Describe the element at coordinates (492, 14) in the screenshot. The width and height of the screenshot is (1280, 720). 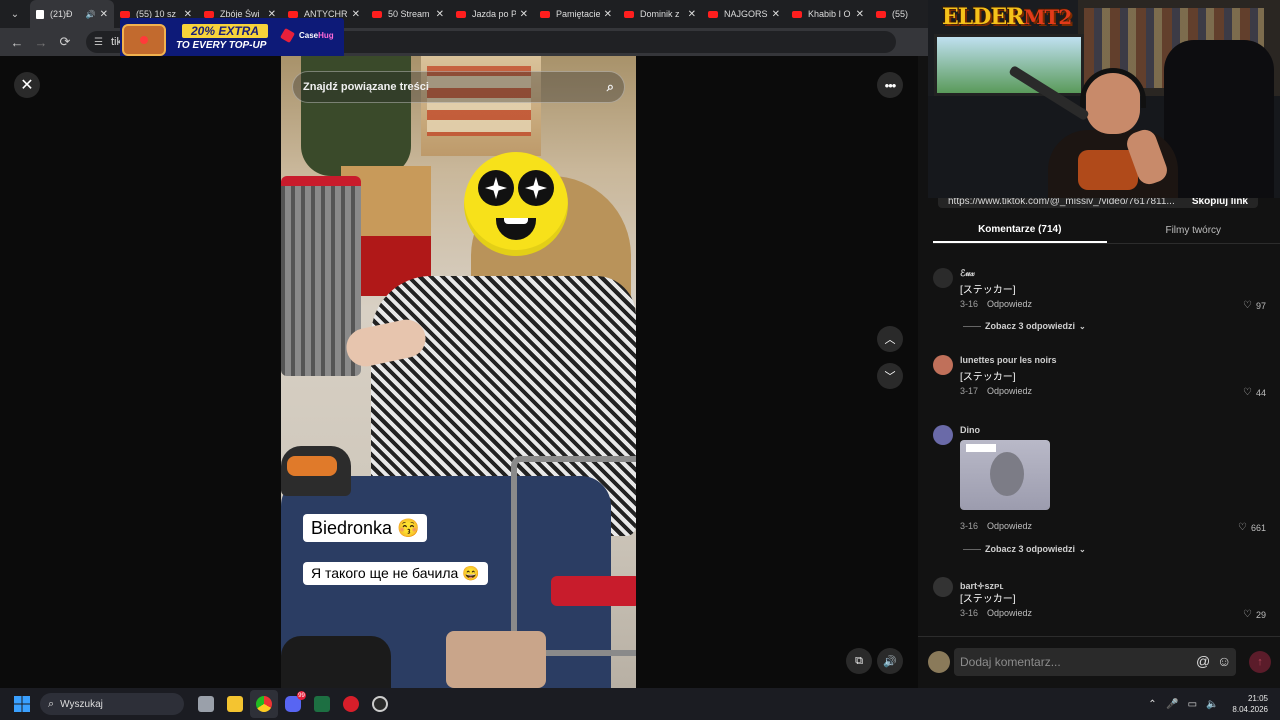
I see `tab: Jazda po P ✕` at that location.